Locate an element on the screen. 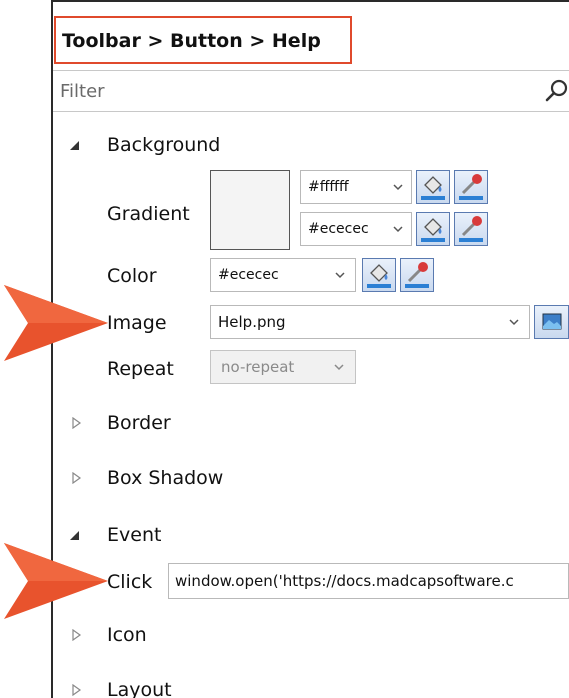 This screenshot has width=569, height=698. click-label: Click is located at coordinates (130, 582).